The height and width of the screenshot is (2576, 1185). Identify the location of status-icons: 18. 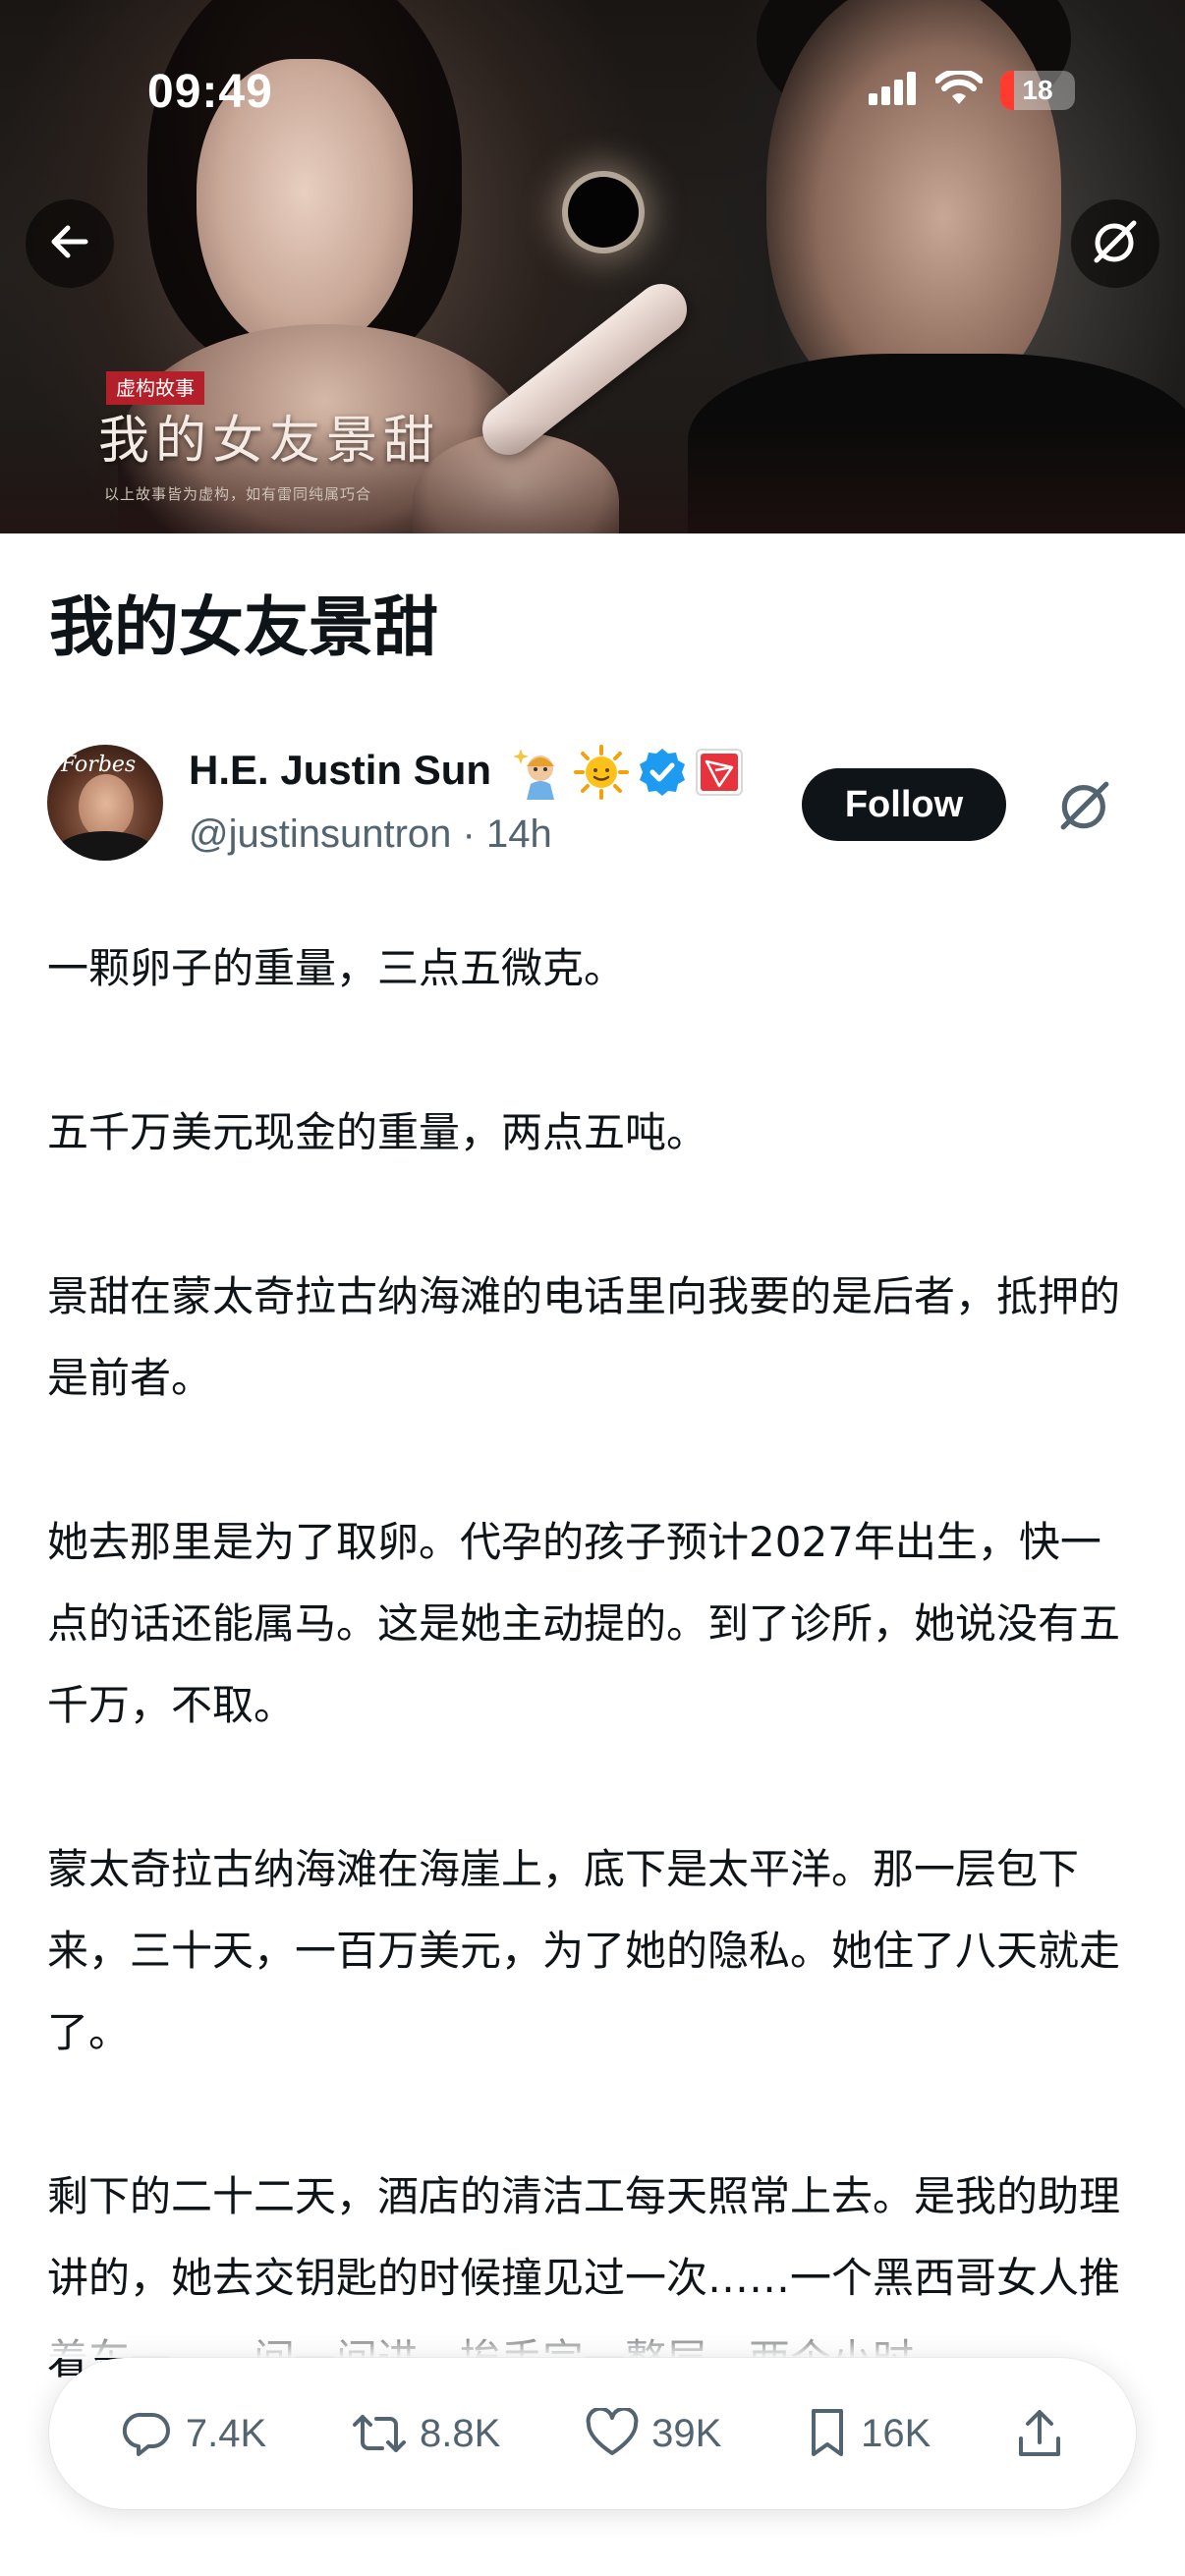
(972, 89).